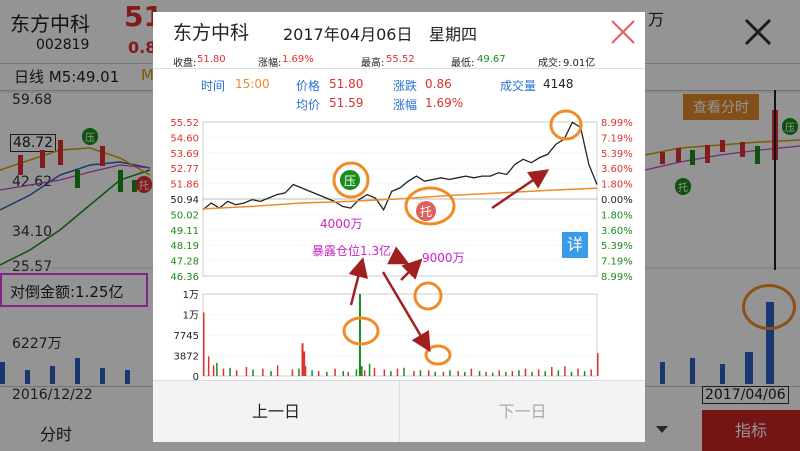 The width and height of the screenshot is (800, 451). Describe the element at coordinates (186, 336) in the screenshot. I see `volume-y-tick: 7745` at that location.